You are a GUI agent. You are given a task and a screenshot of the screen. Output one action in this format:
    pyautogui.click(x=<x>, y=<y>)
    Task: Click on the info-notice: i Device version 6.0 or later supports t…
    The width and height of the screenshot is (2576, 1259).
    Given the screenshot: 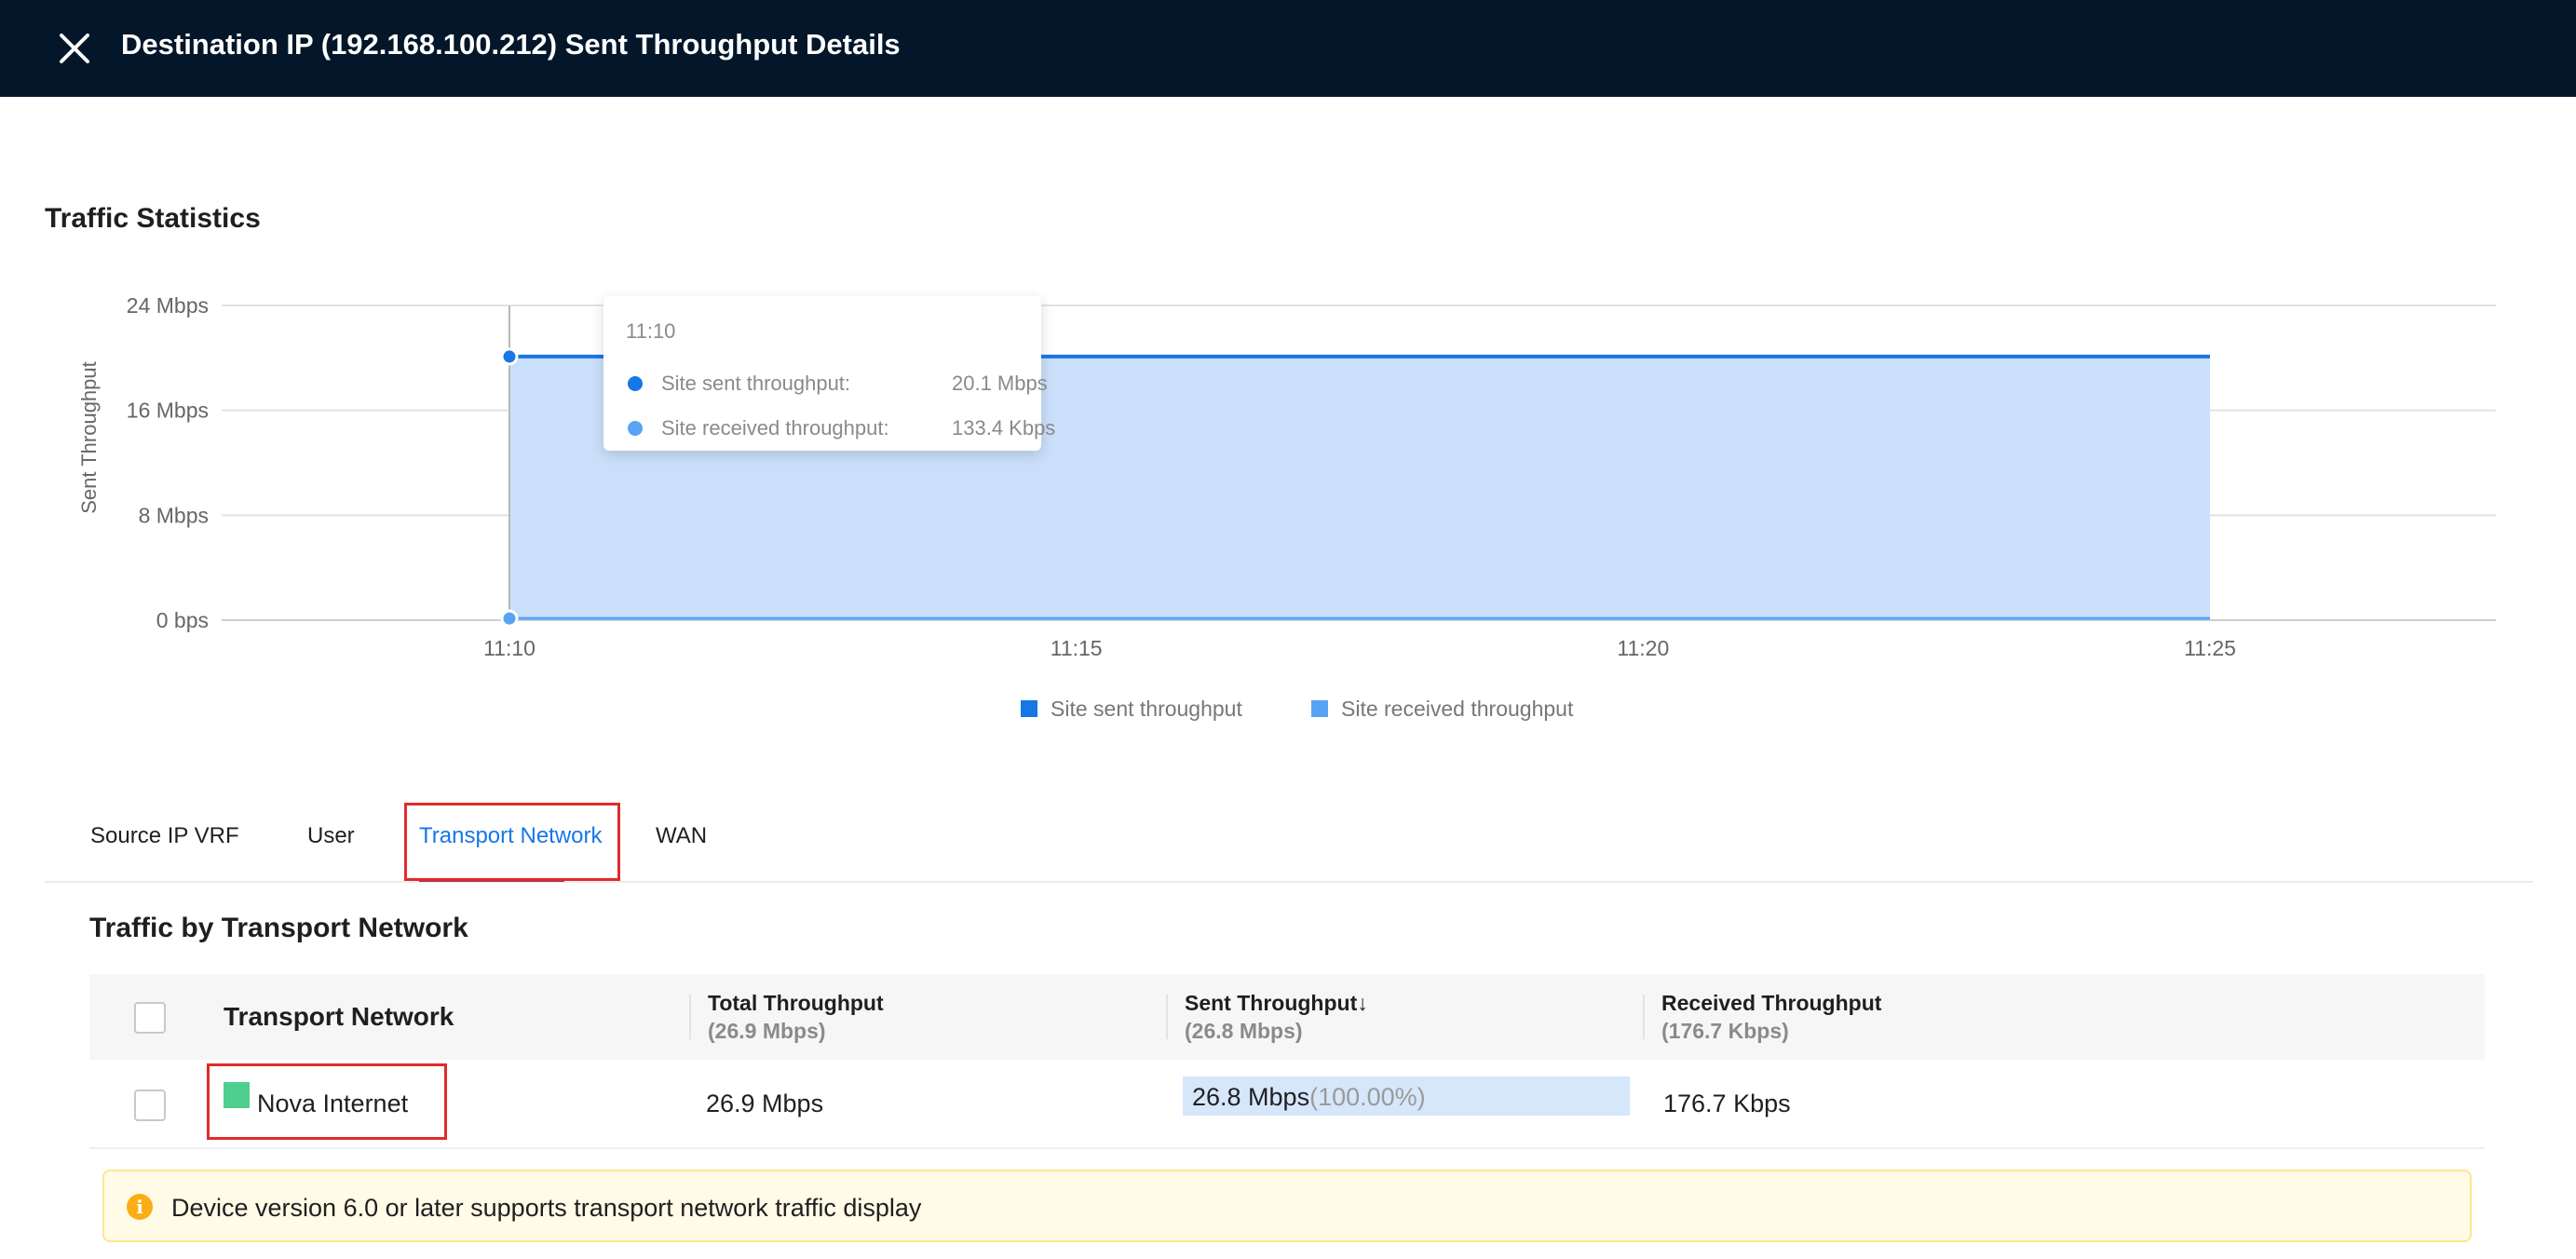 What is the action you would take?
    pyautogui.click(x=1287, y=1206)
    